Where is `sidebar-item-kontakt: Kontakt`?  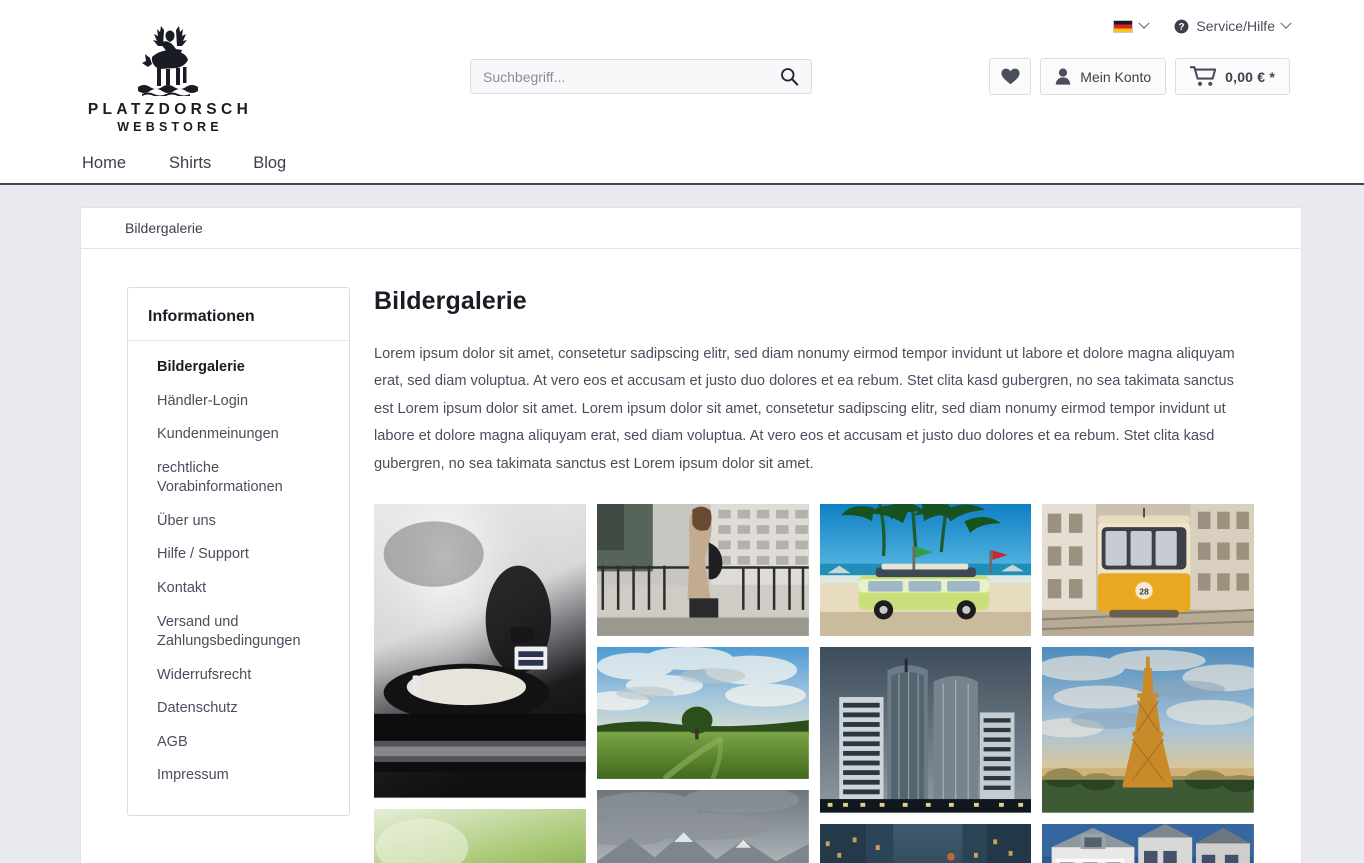 sidebar-item-kontakt: Kontakt is located at coordinates (238, 589).